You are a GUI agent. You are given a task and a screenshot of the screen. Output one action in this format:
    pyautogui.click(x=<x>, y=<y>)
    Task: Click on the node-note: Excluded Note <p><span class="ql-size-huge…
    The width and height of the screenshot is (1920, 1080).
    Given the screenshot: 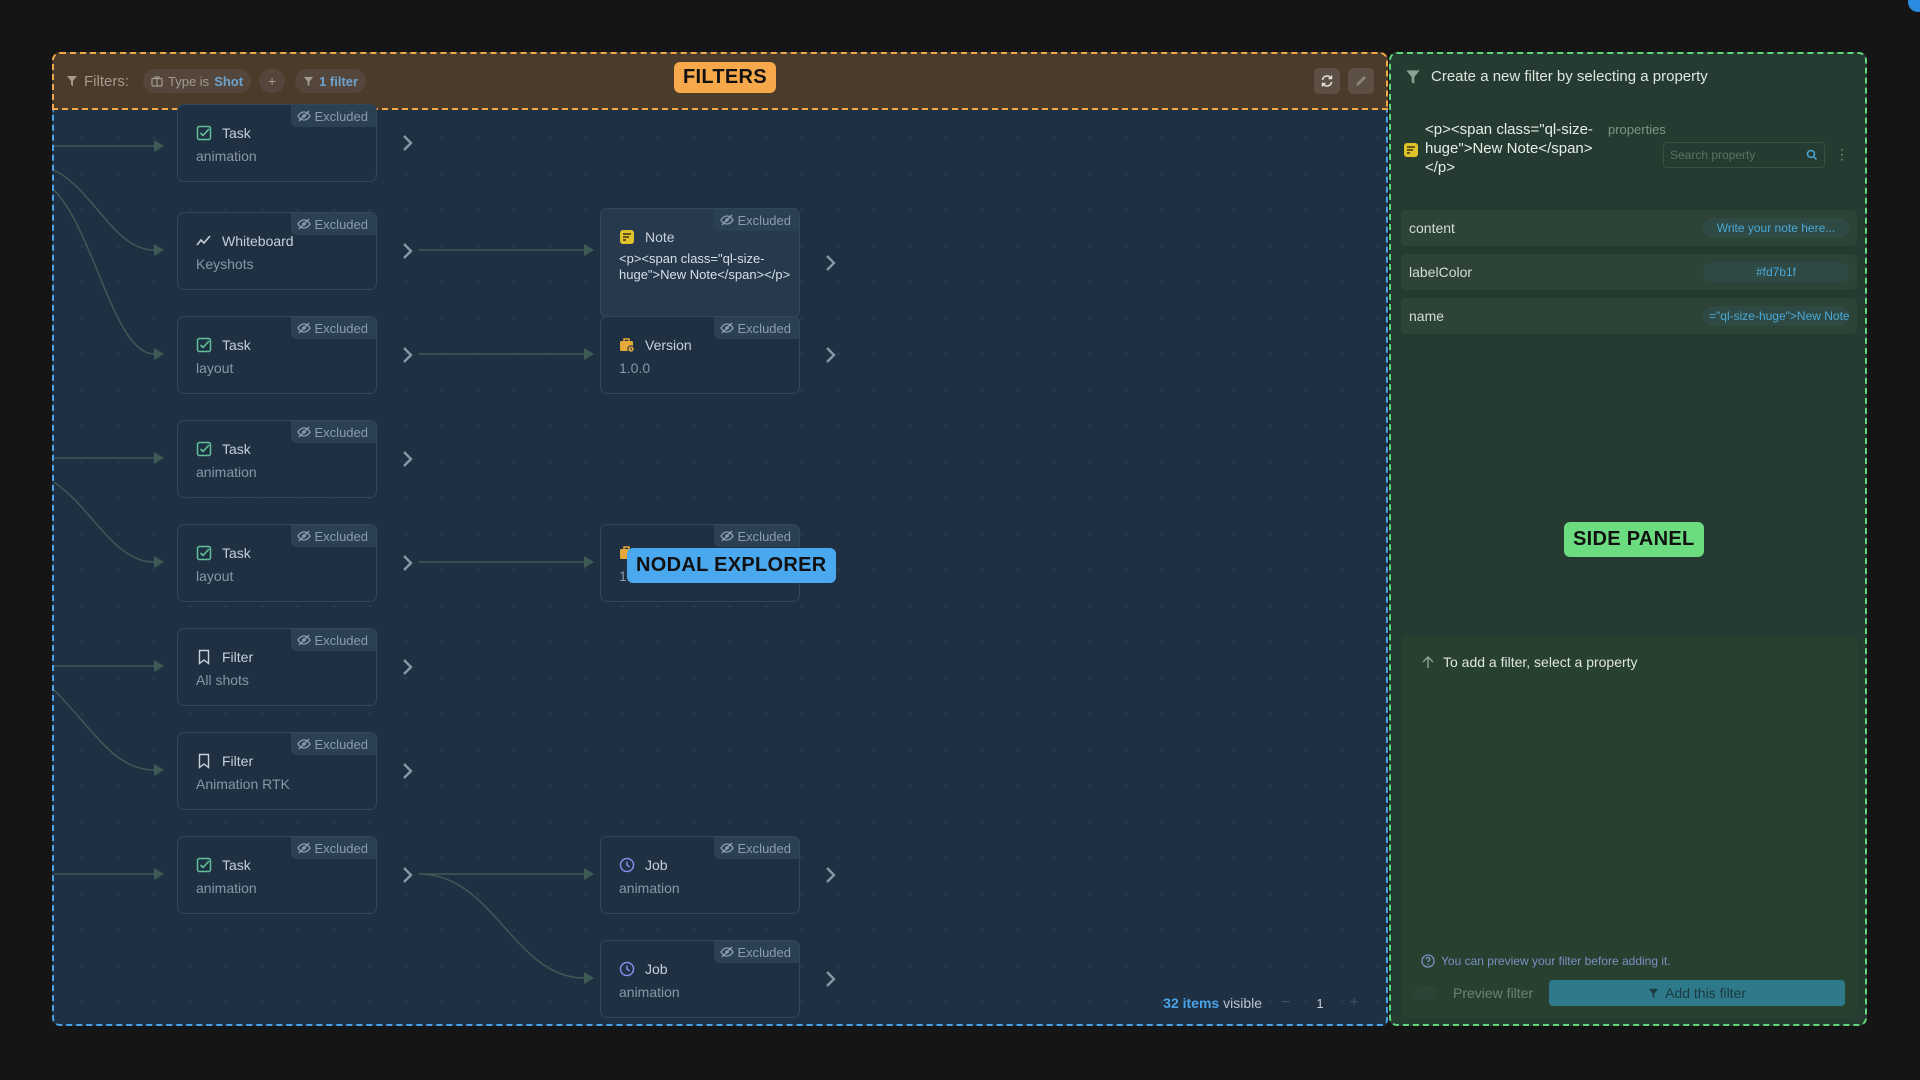 What is the action you would take?
    pyautogui.click(x=700, y=263)
    